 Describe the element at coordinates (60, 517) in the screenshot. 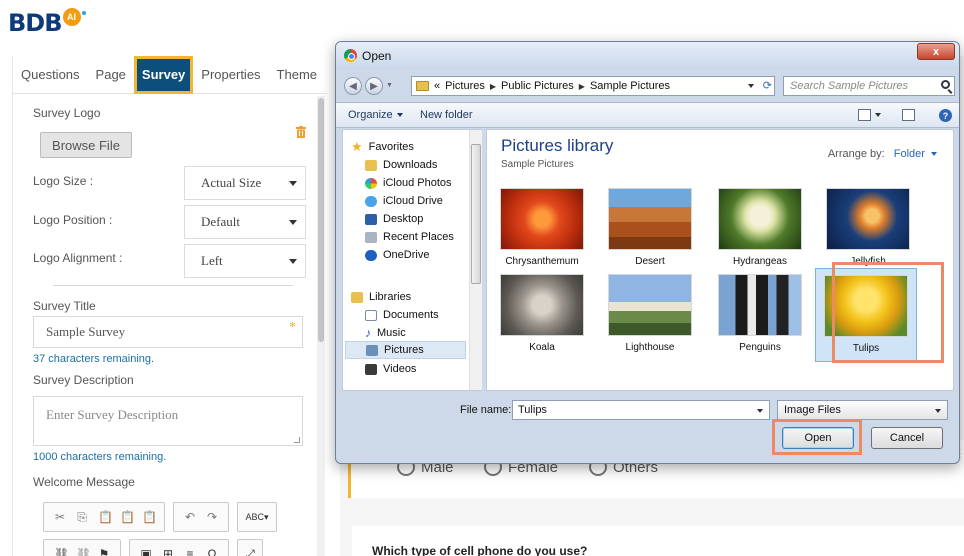

I see `cut-icon: ✂` at that location.